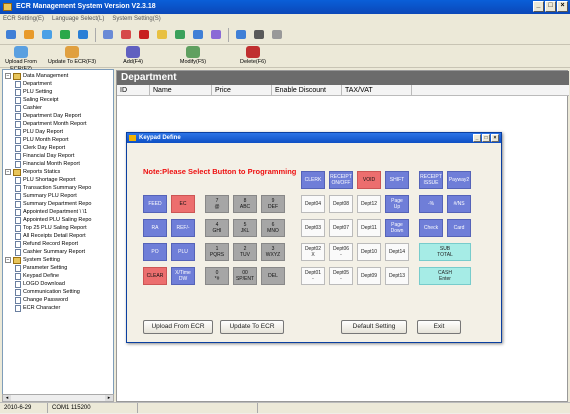  Describe the element at coordinates (183, 228) in the screenshot. I see `keypad-key-ref: REF/-` at that location.